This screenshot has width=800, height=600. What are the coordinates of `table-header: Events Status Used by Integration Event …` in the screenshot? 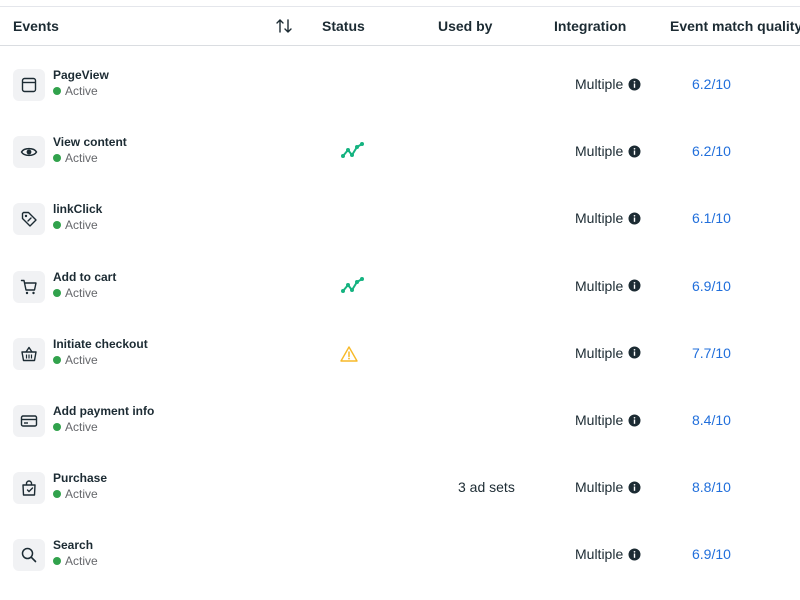 It's located at (400, 26).